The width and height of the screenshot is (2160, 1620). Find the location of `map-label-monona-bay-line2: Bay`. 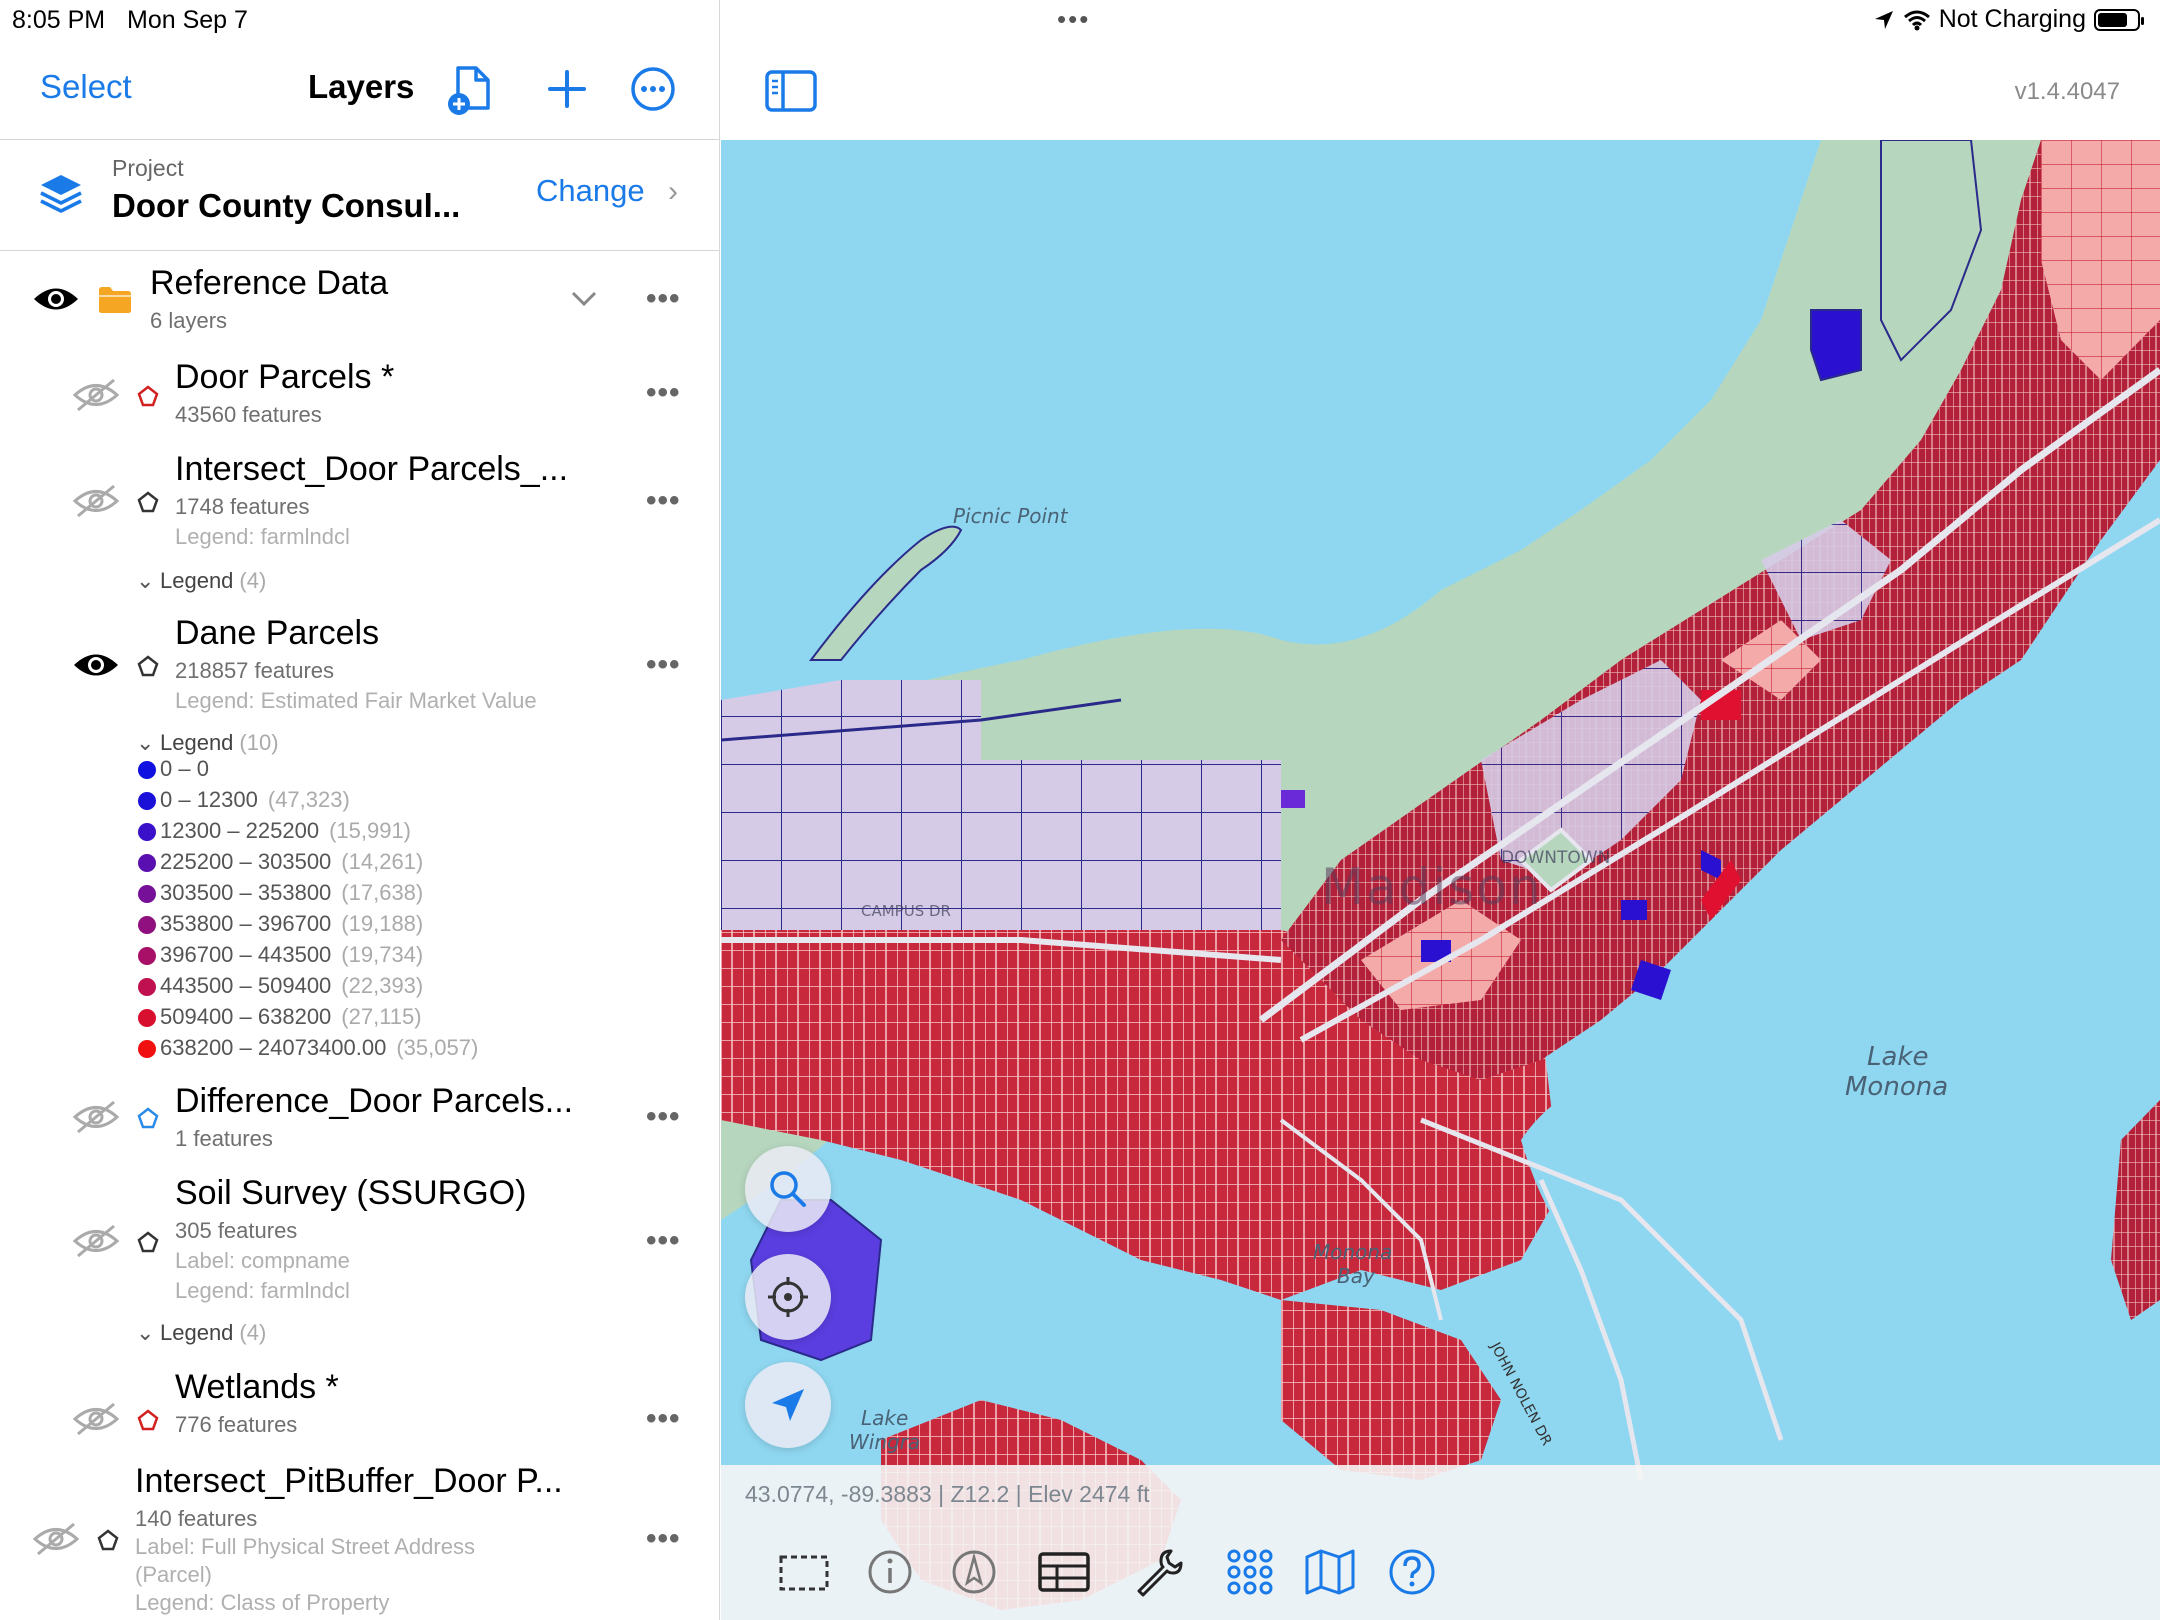

map-label-monona-bay-line2: Bay is located at coordinates (1356, 1276).